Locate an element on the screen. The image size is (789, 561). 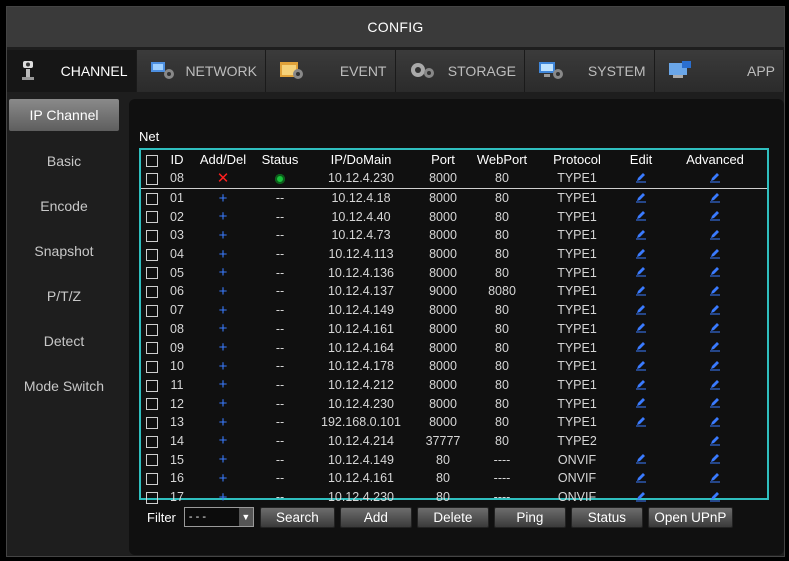
sidebar-item-snapshot: Snapshot is located at coordinates (64, 250).